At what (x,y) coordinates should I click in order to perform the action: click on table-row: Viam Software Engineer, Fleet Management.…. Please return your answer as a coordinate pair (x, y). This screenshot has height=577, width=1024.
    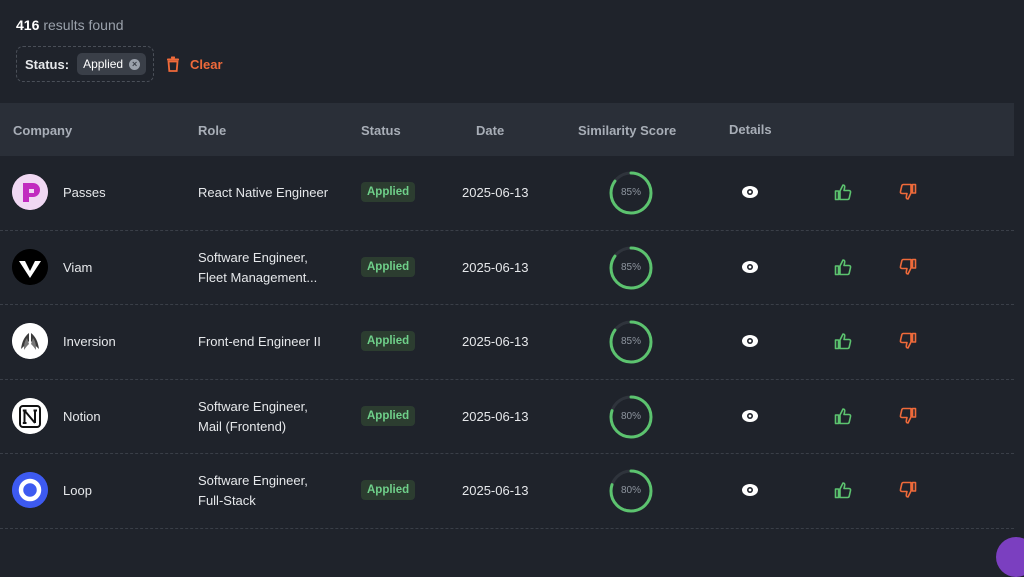
    Looking at the image, I should click on (507, 268).